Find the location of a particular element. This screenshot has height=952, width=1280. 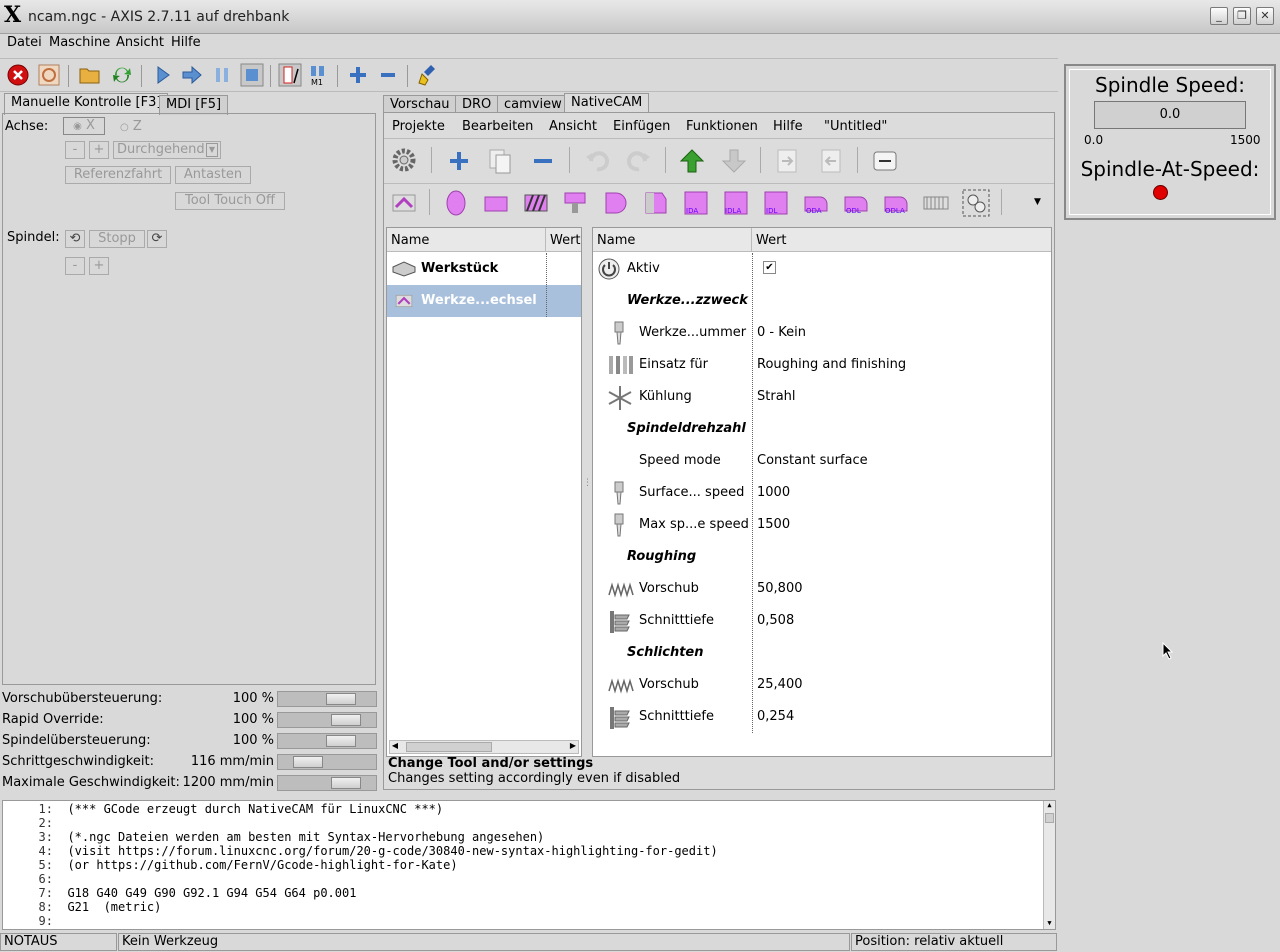

prop-value: Strahl is located at coordinates (776, 396).